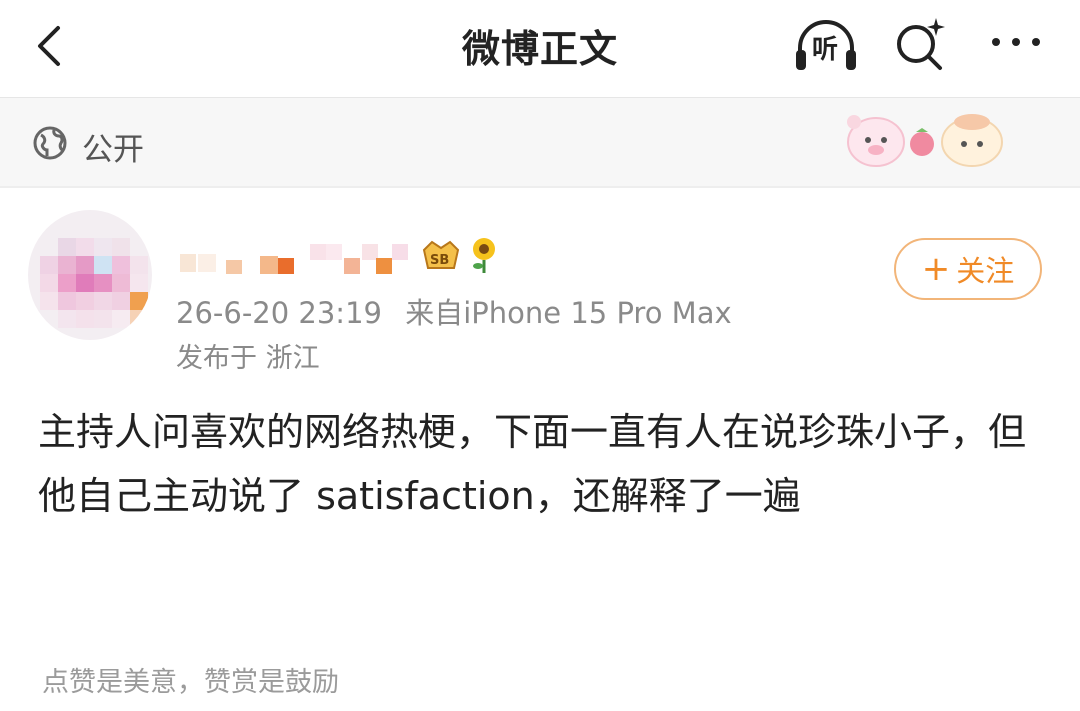  Describe the element at coordinates (248, 358) in the screenshot. I see `post-location: 发布于 浙江` at that location.